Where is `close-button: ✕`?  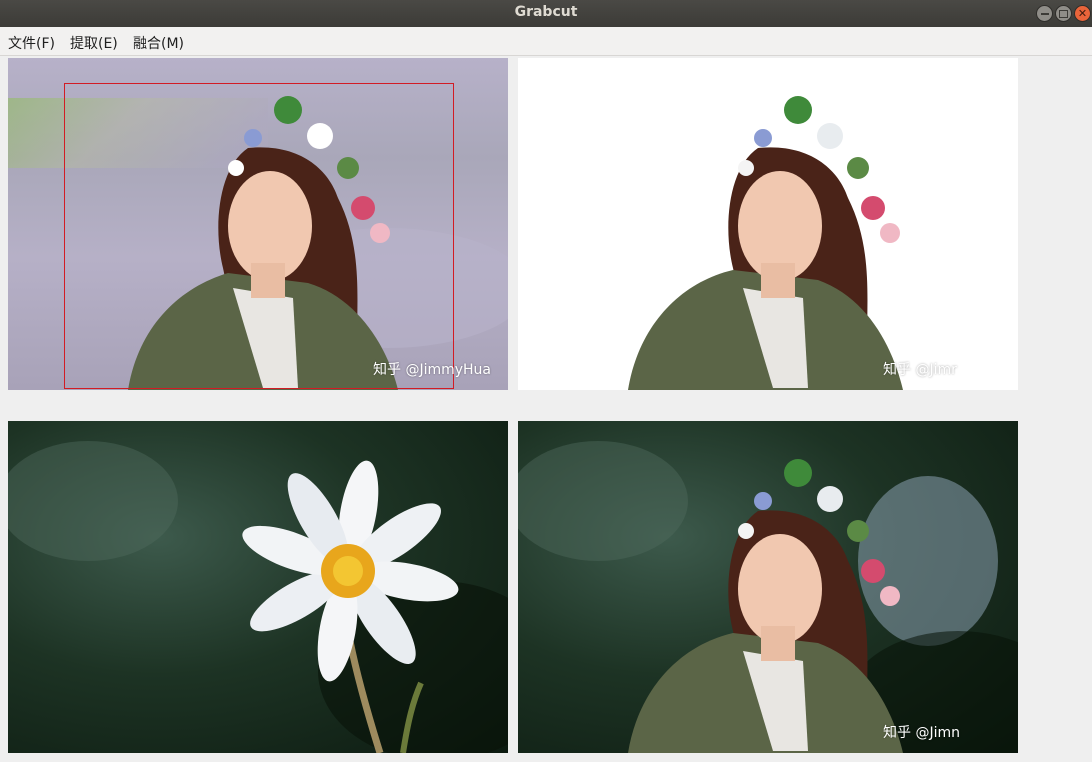 close-button: ✕ is located at coordinates (1082, 13).